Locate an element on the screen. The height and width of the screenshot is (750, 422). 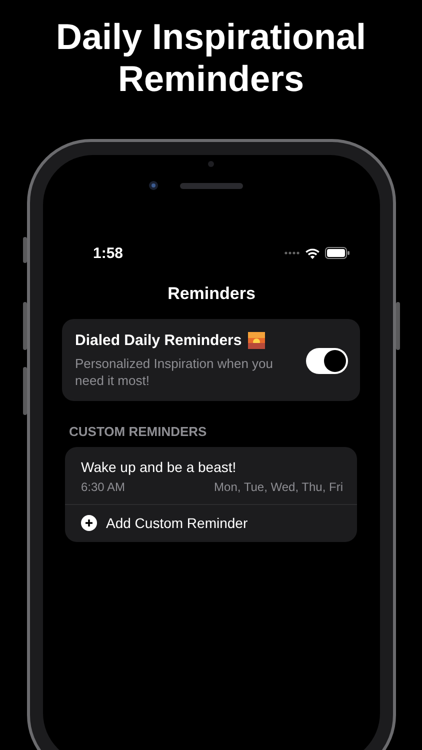
nav-title: Reminders is located at coordinates (212, 294).